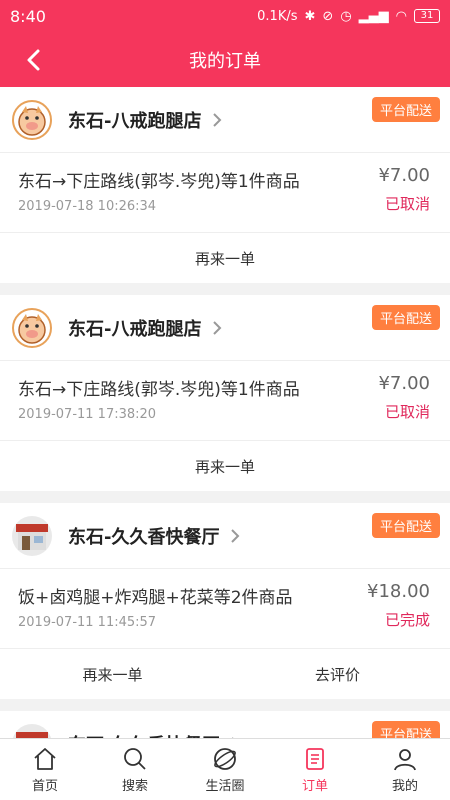  Describe the element at coordinates (87, 414) in the screenshot. I see `order-date: 2019-07-11 17:38:20` at that location.